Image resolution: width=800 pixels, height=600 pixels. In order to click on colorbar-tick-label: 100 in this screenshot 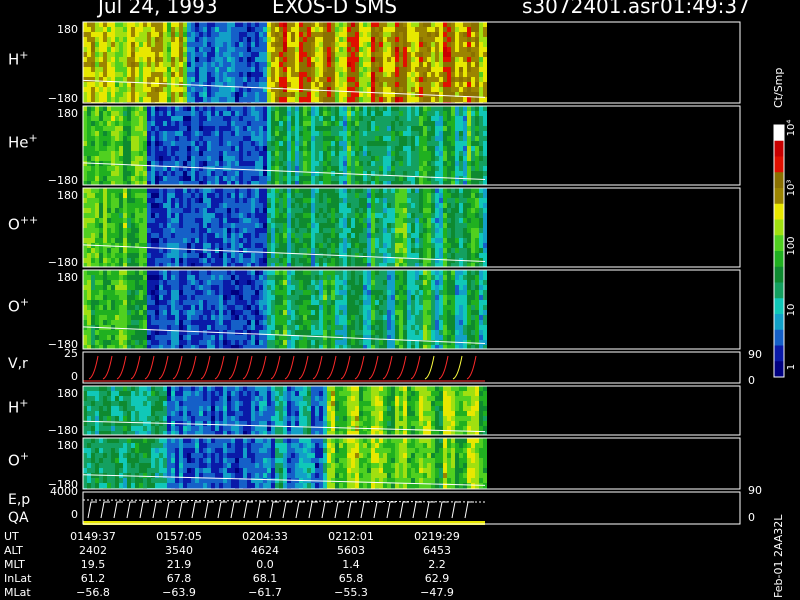, I will do `click(791, 245)`.